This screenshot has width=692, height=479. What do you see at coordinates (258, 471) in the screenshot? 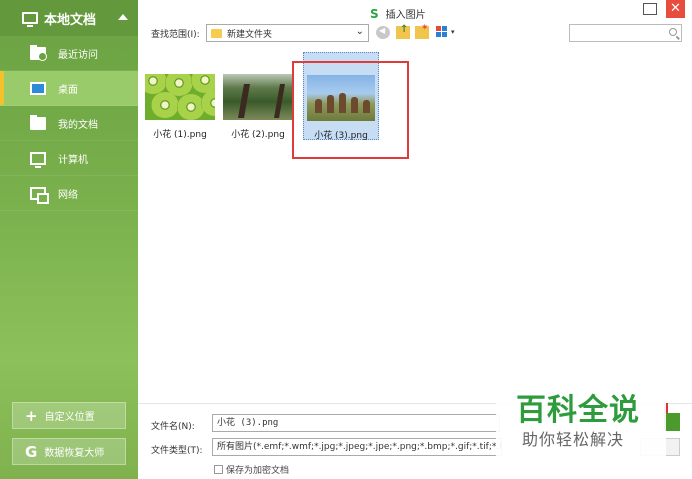
I see `encrypt-label: 保存为加密文档` at bounding box center [258, 471].